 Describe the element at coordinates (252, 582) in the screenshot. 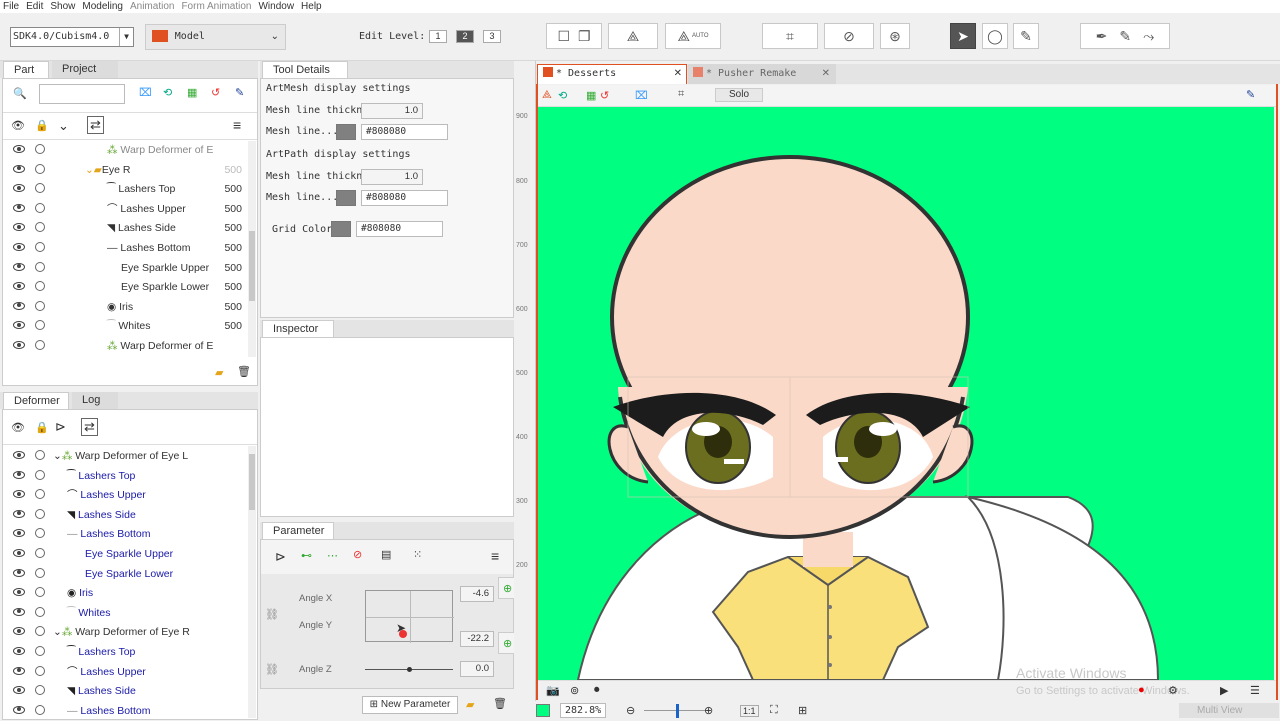

I see `deformer-scrollbar` at that location.